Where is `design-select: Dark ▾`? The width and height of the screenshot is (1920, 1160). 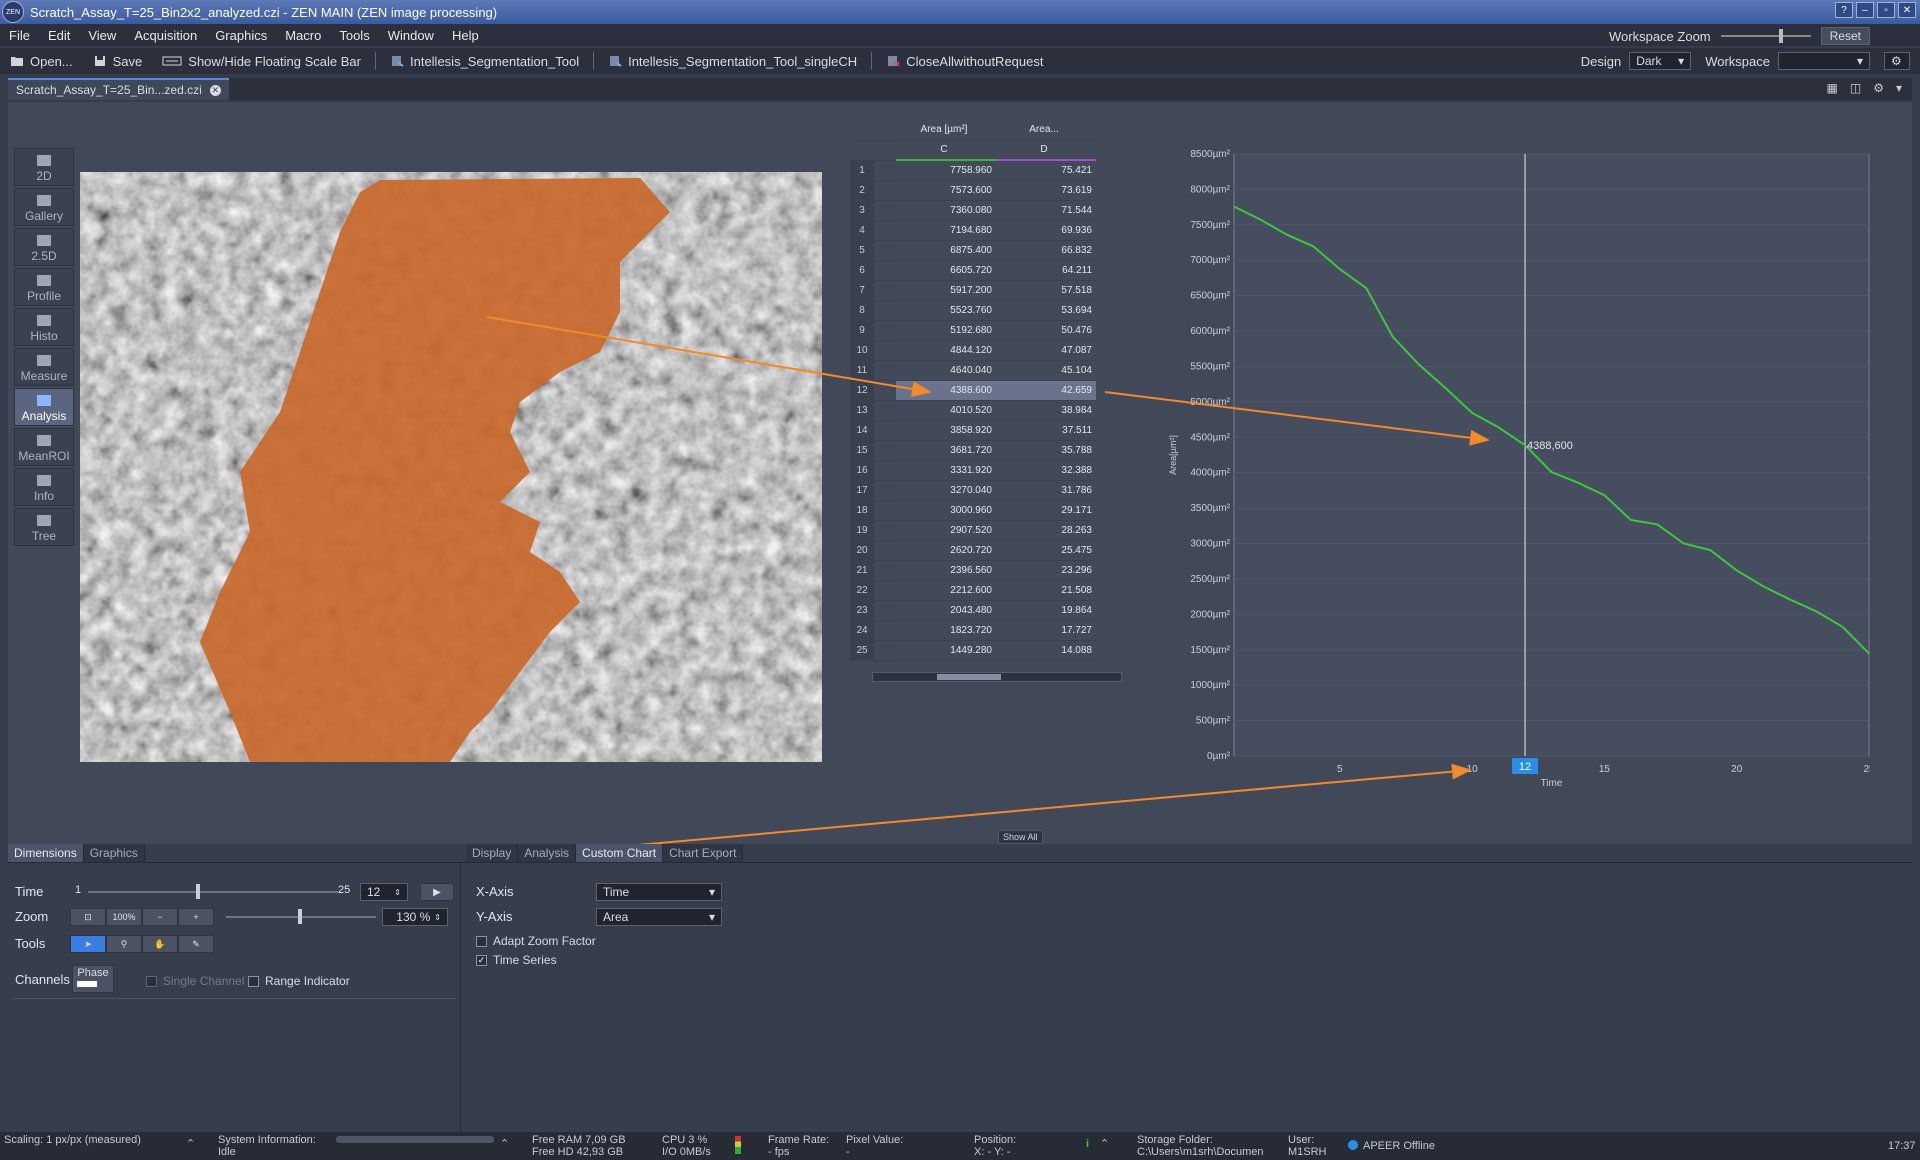
design-select: Dark ▾ is located at coordinates (1660, 61).